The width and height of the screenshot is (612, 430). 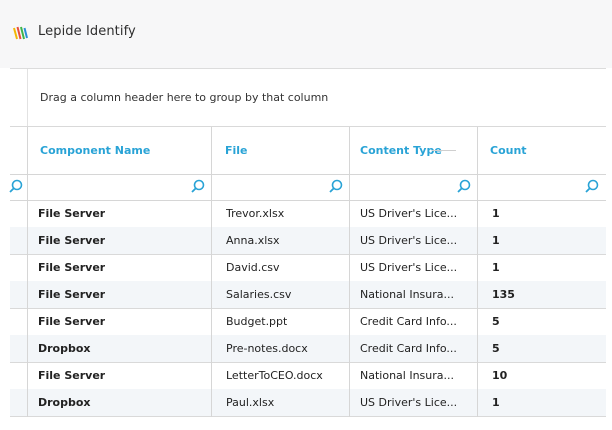 What do you see at coordinates (401, 150) in the screenshot?
I see `column-header-content-type: Content Type` at bounding box center [401, 150].